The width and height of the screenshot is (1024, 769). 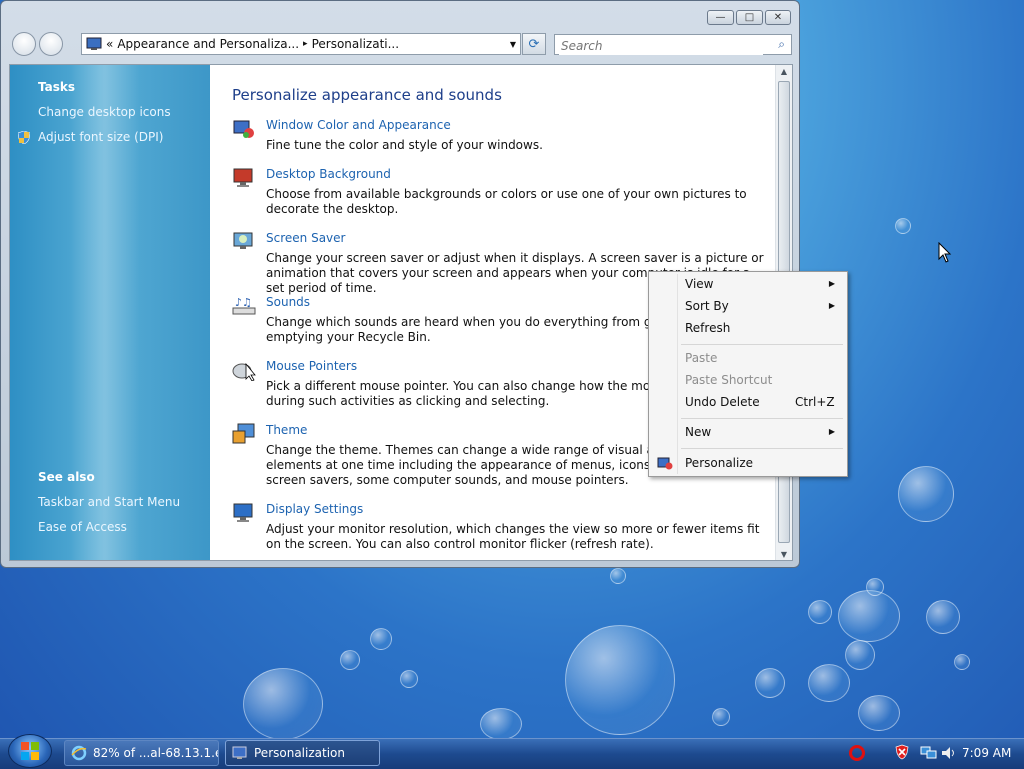 What do you see at coordinates (239, 752) in the screenshot?
I see `personalization-icon` at bounding box center [239, 752].